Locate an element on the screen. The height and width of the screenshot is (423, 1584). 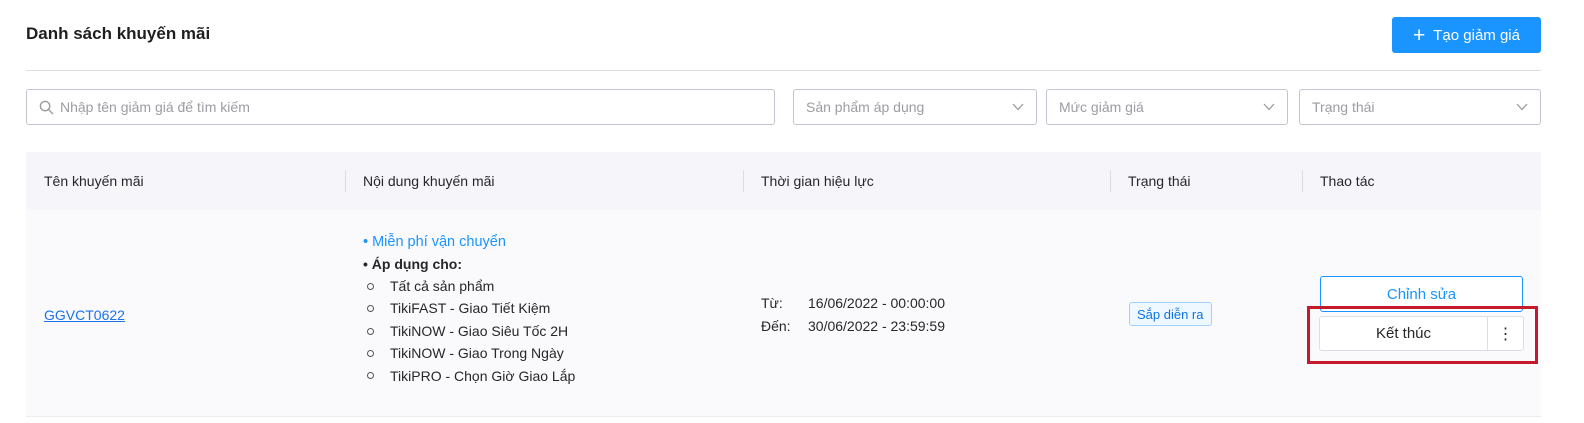
page-title: Danh sách khuyến mãi is located at coordinates (118, 33).